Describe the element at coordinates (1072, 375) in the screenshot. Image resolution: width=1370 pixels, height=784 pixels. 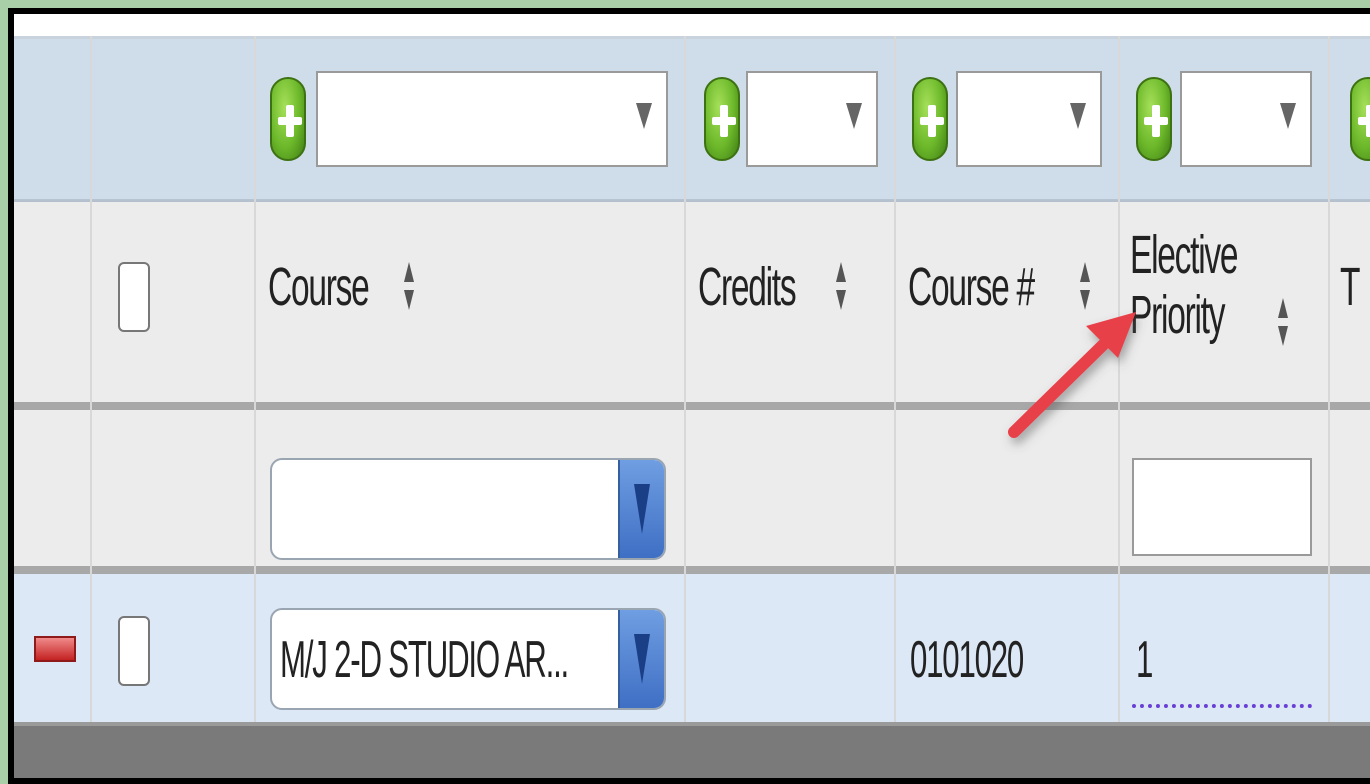
I see `red-arrow-icon` at that location.